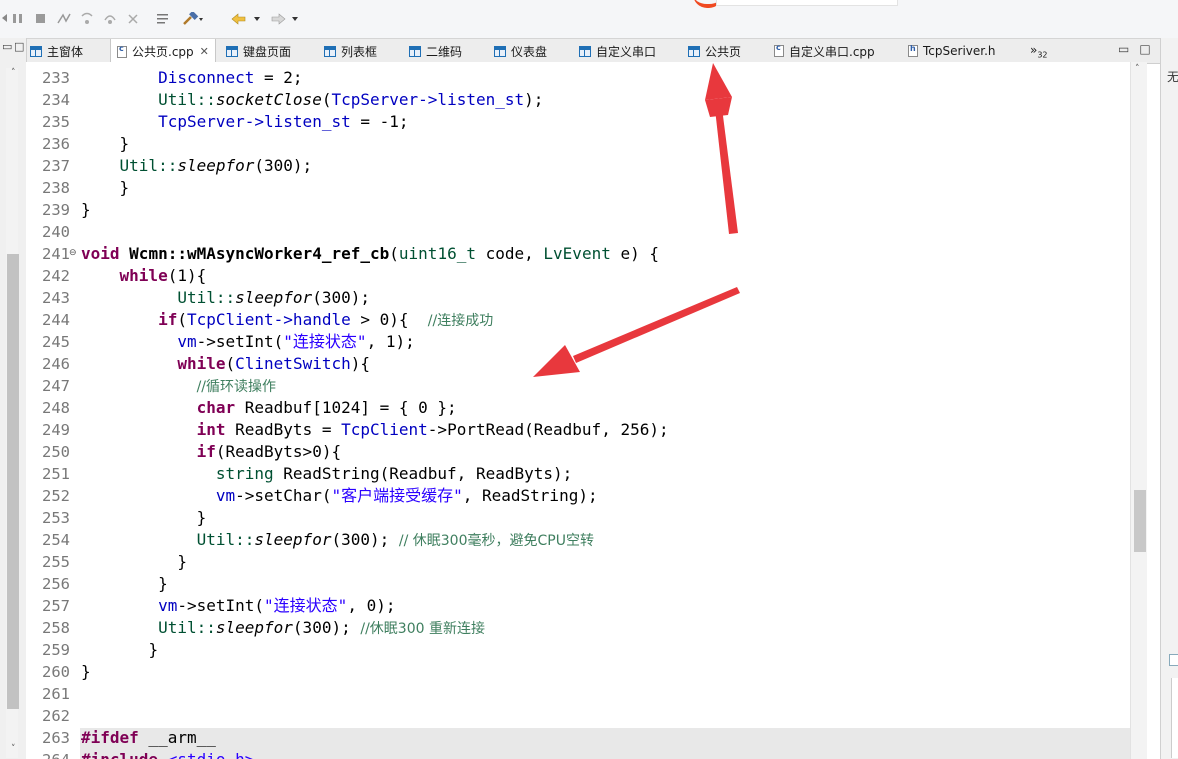 This screenshot has height=759, width=1178. Describe the element at coordinates (1128, 49) in the screenshot. I see `minimize-icon: ▭` at that location.